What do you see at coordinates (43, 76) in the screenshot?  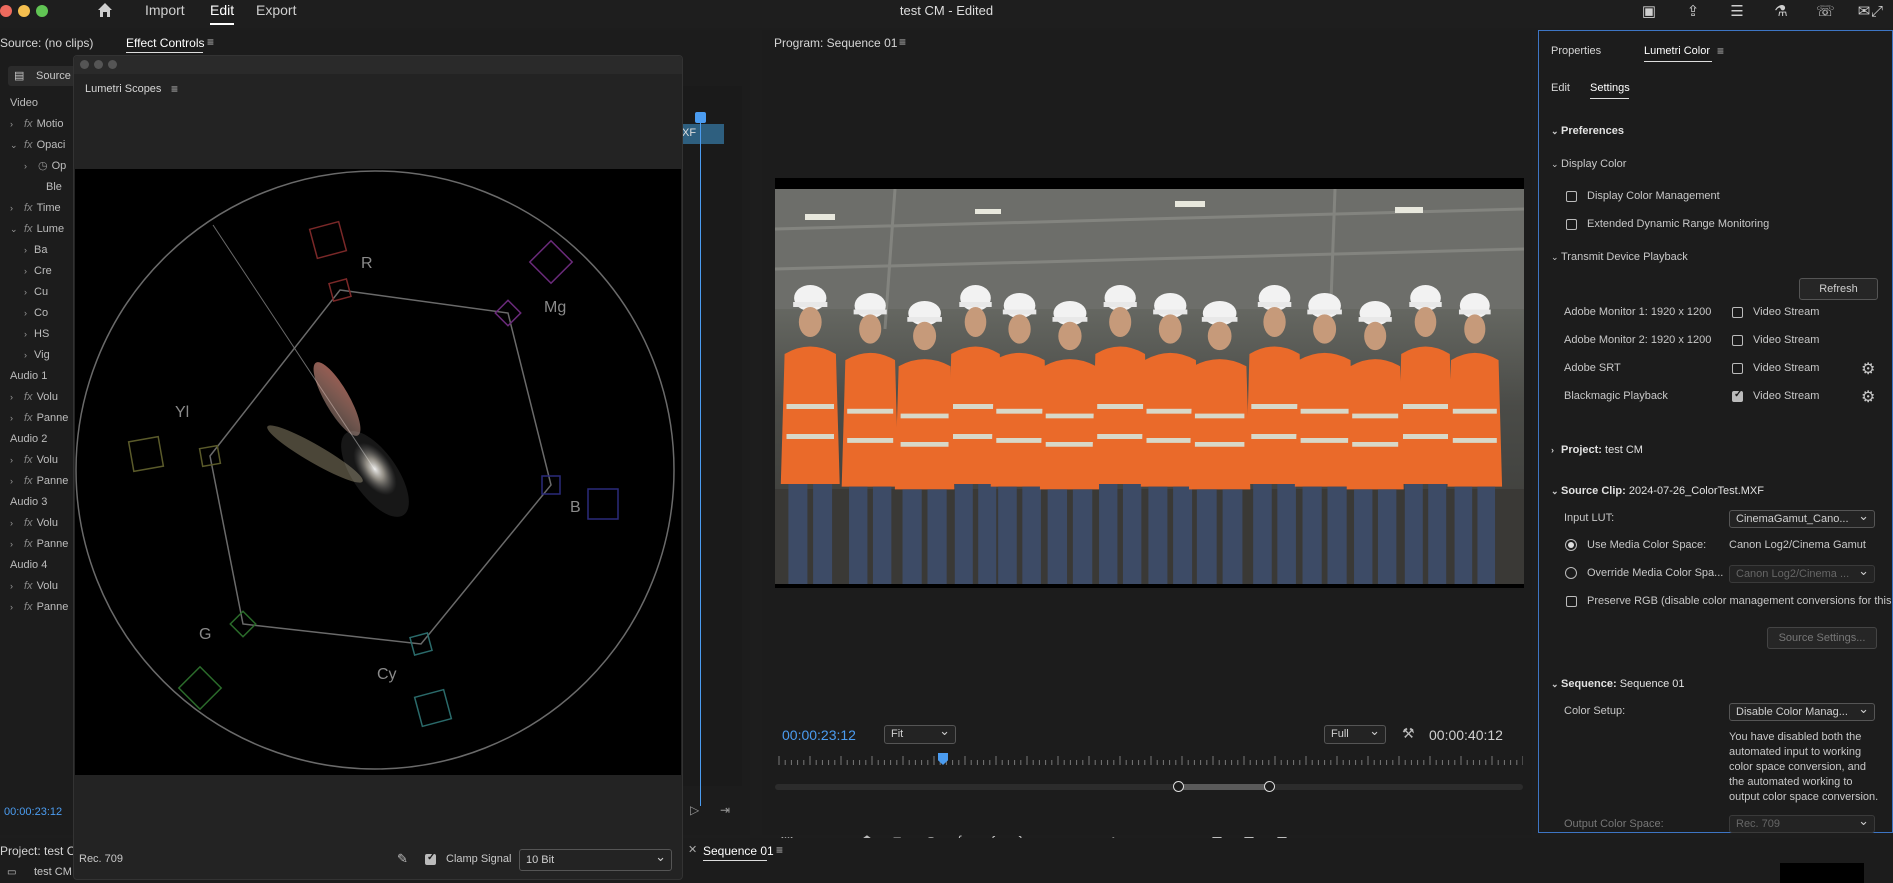 I see `source-dropdown: ▤ Source` at bounding box center [43, 76].